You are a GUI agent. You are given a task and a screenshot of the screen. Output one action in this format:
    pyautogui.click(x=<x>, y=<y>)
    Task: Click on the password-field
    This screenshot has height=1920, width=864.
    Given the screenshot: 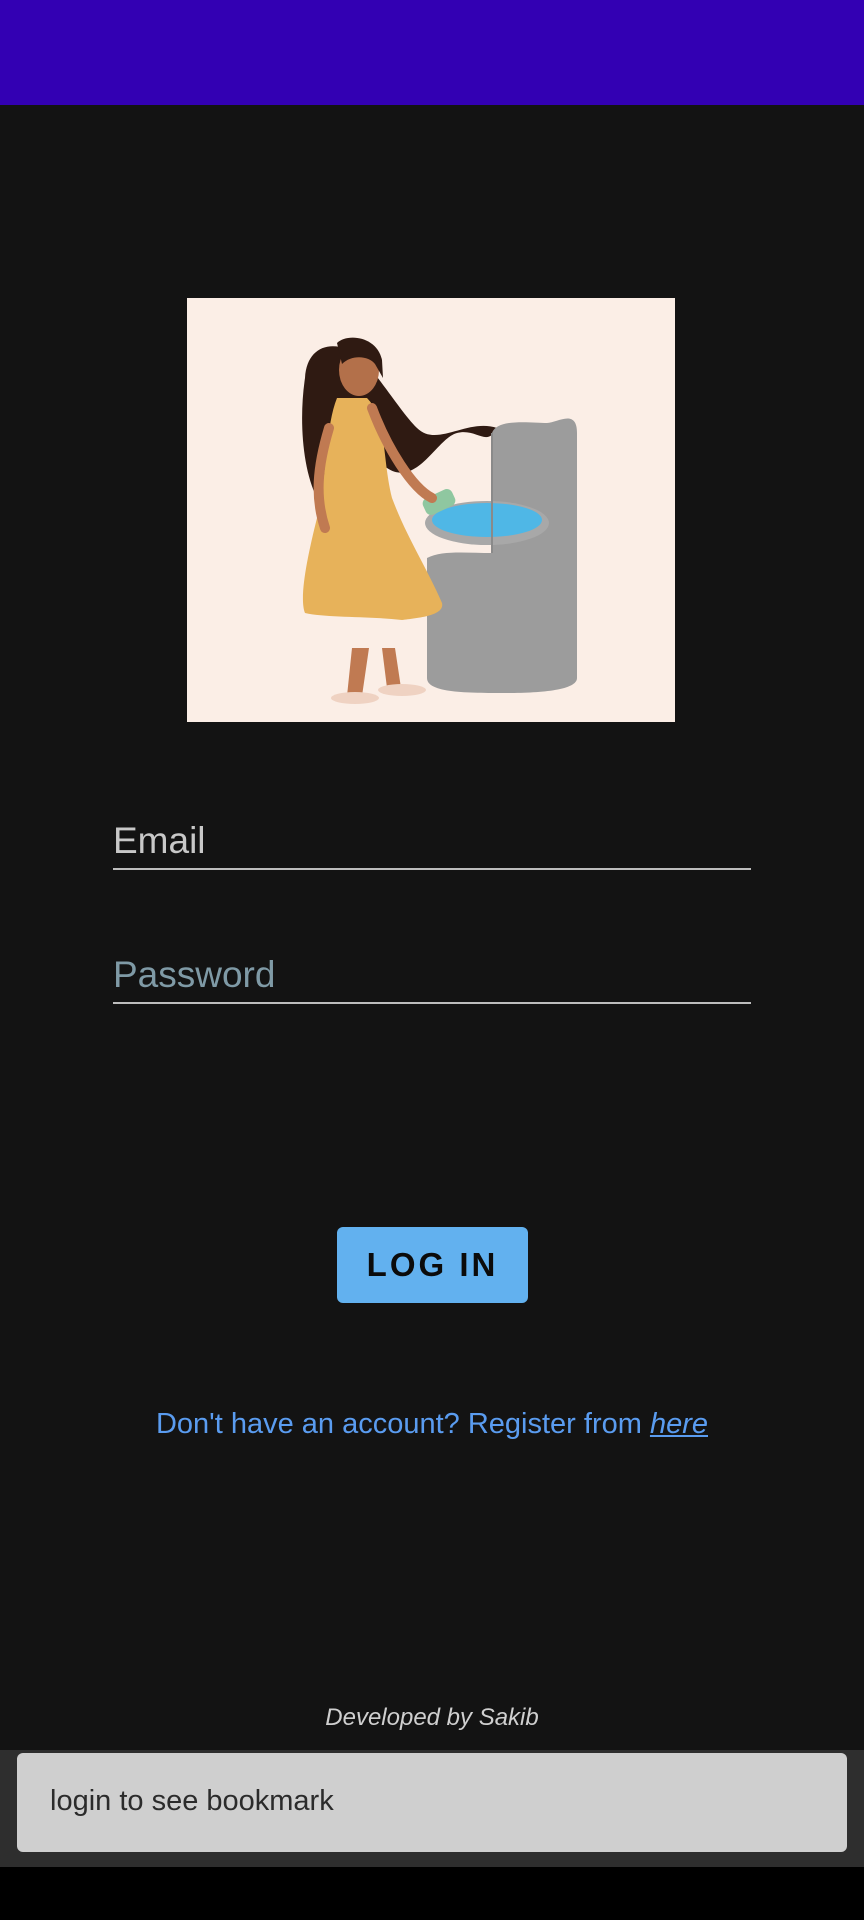 What is the action you would take?
    pyautogui.click(x=432, y=973)
    